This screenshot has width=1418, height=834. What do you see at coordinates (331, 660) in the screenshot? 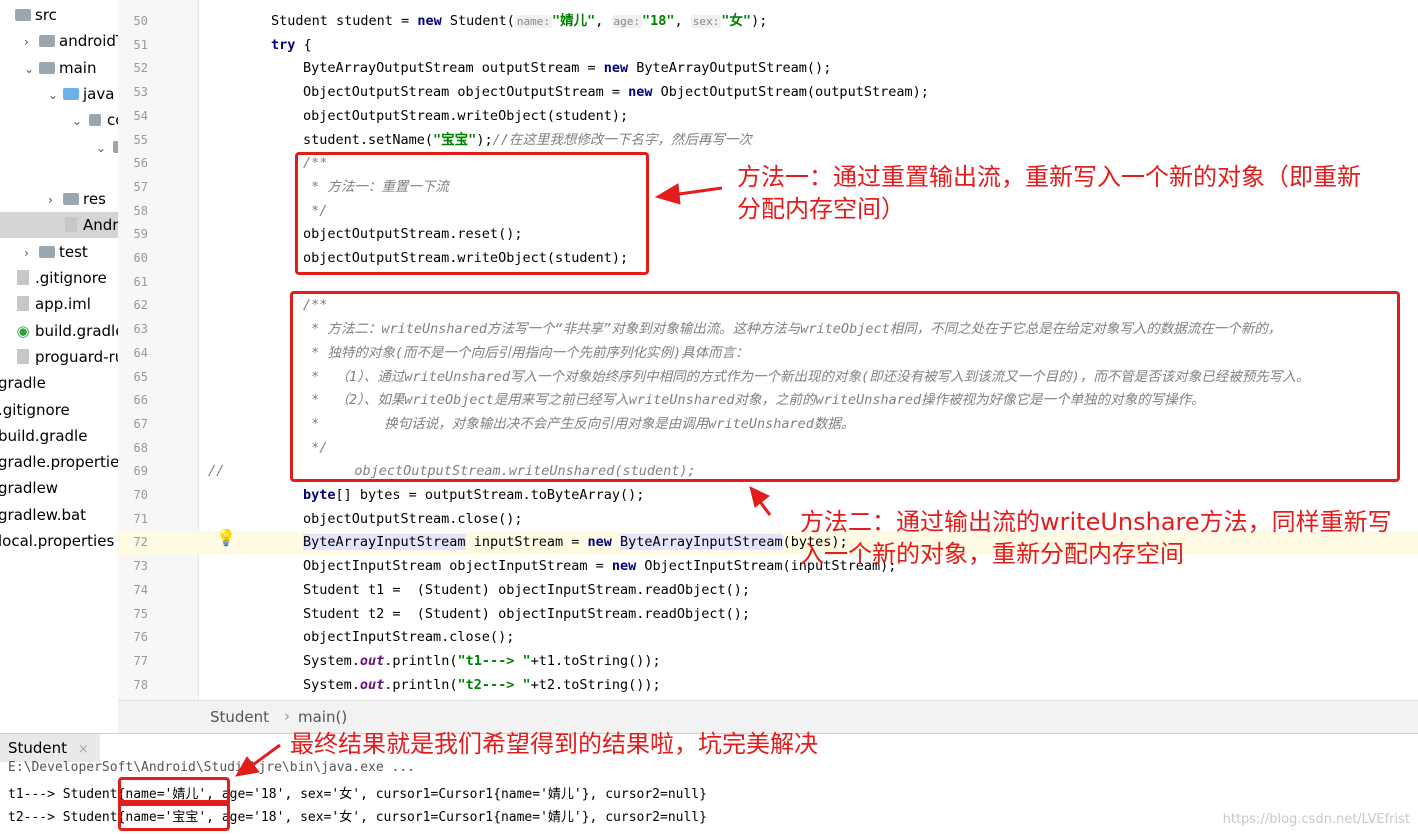
I see `code-token: System.` at bounding box center [331, 660].